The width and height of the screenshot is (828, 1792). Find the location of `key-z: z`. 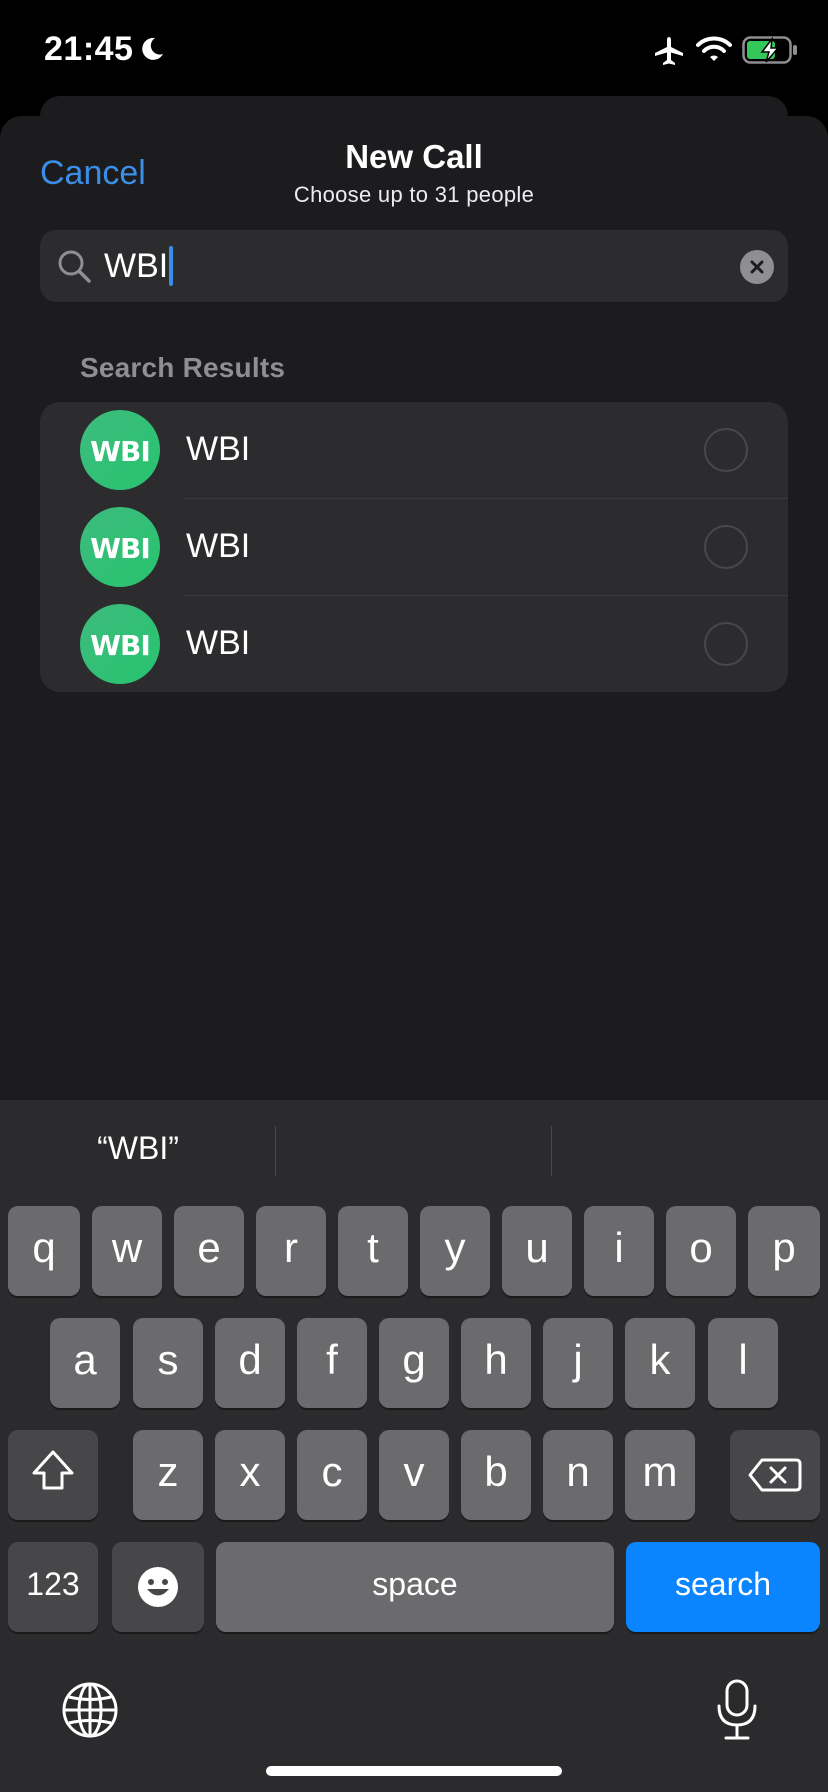

key-z: z is located at coordinates (168, 1475).